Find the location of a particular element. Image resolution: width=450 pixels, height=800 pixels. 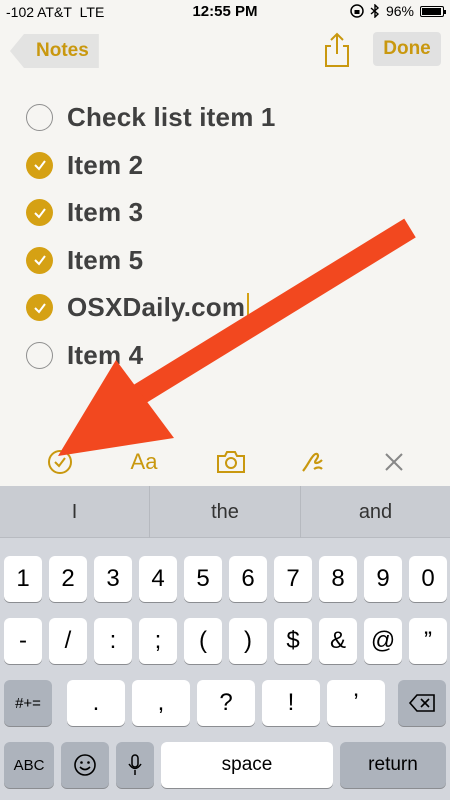

battery-icon is located at coordinates (433, 11).